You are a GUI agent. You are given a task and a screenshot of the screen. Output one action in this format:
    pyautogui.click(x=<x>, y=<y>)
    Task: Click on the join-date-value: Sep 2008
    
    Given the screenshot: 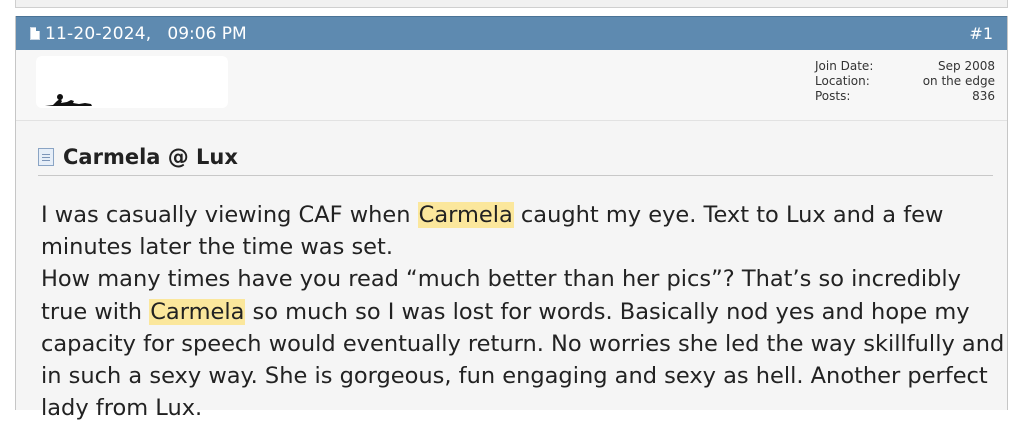 What is the action you would take?
    pyautogui.click(x=966, y=66)
    